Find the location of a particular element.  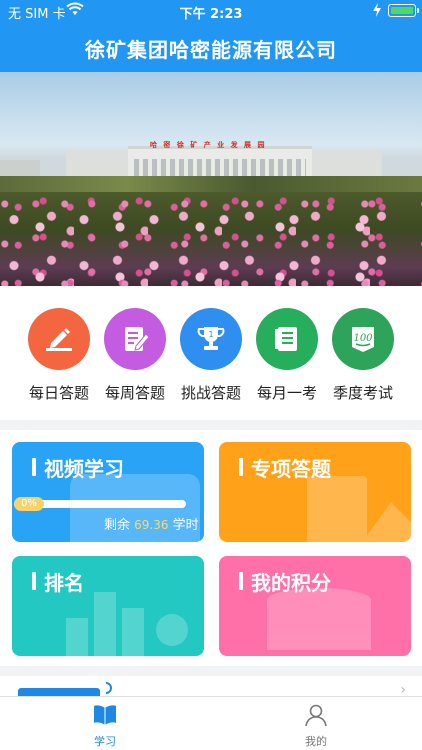

status-bar: 无 SIM 卡 下午 2:23 is located at coordinates (211, 11).